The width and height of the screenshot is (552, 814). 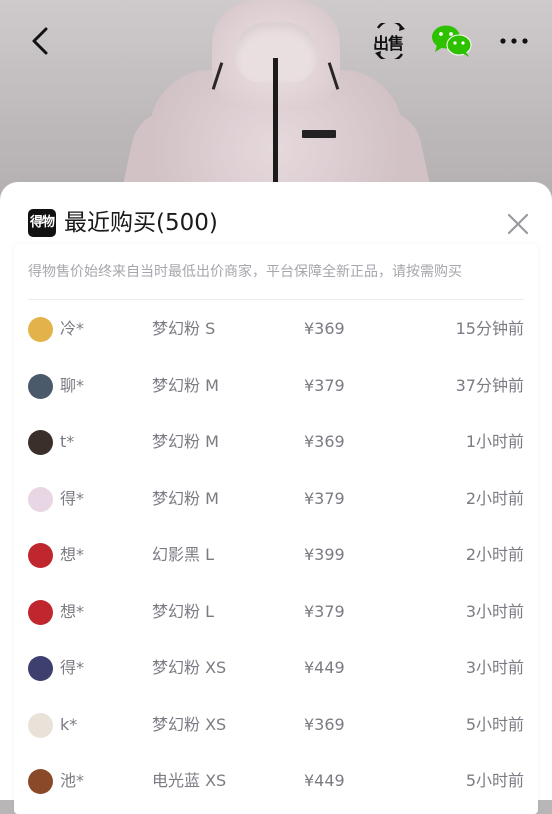 What do you see at coordinates (42, 223) in the screenshot?
I see `dewu-logo: 得物` at bounding box center [42, 223].